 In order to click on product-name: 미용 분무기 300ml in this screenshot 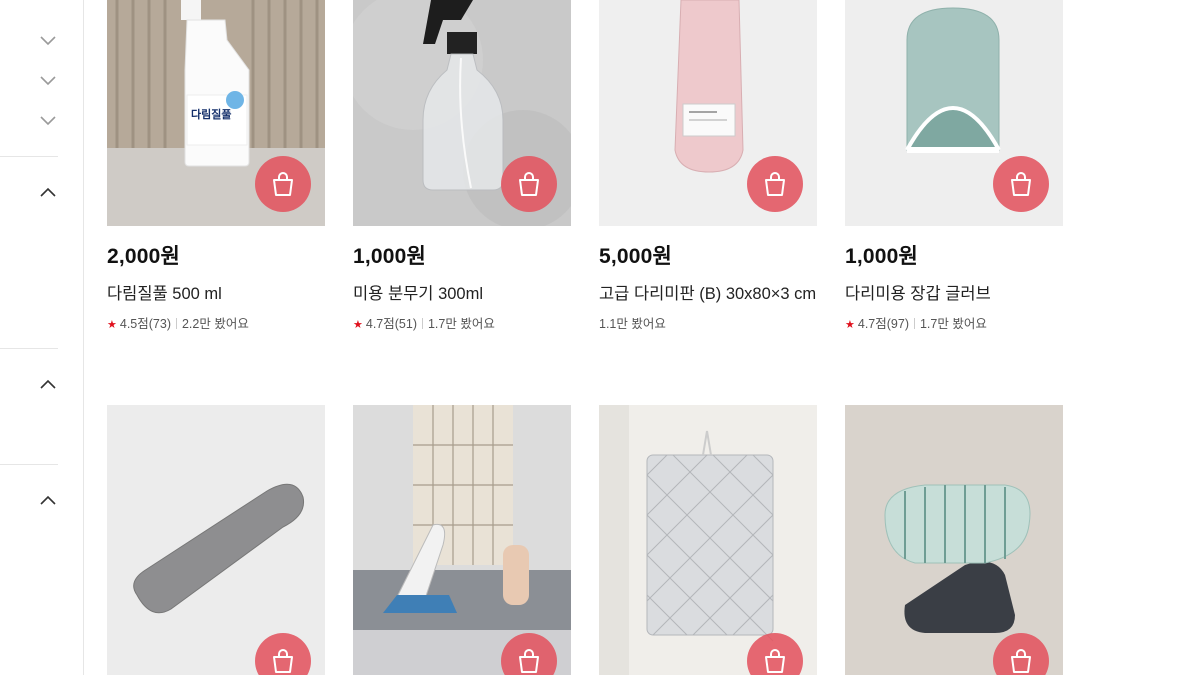, I will do `click(462, 294)`.